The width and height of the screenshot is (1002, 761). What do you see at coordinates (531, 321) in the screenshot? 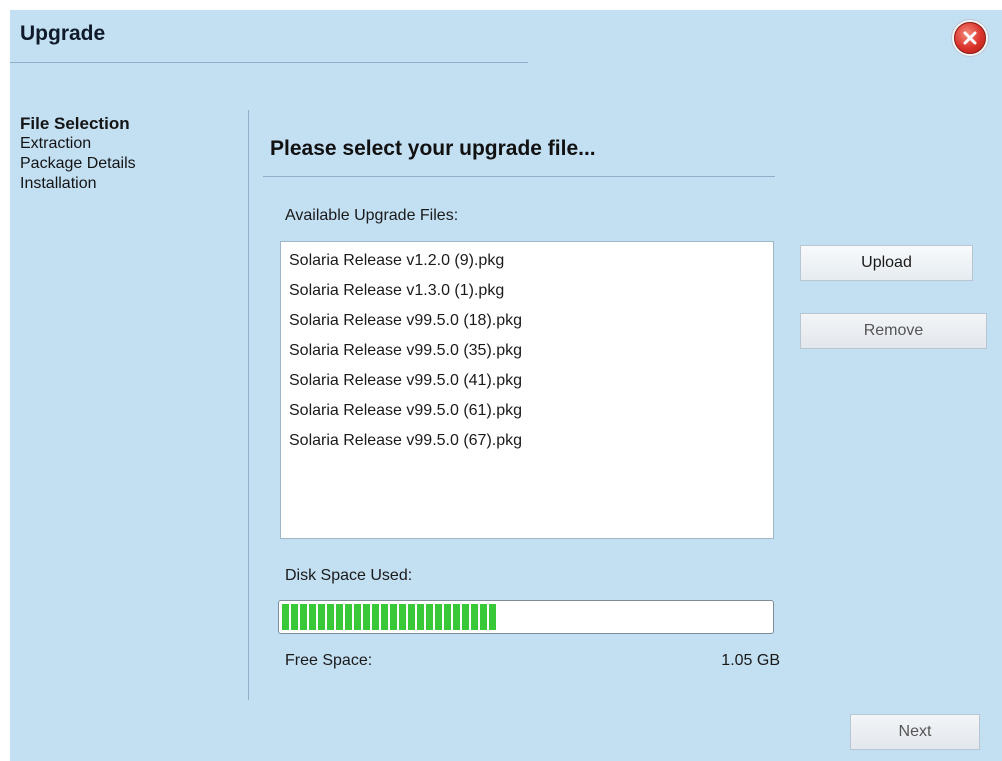
I see `list-item: Solaria Release v99.5.0 (18).pkg` at bounding box center [531, 321].